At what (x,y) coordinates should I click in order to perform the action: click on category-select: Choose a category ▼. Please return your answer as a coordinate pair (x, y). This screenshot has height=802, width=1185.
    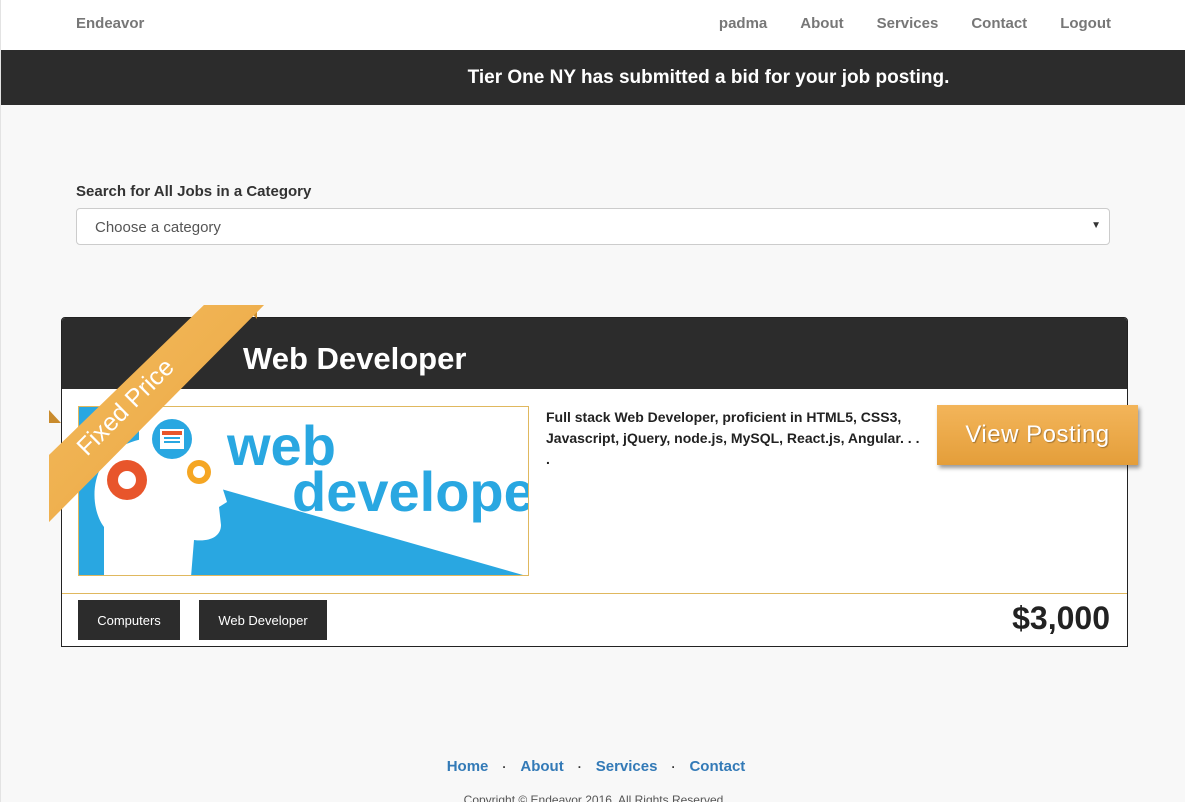
    Looking at the image, I should click on (593, 226).